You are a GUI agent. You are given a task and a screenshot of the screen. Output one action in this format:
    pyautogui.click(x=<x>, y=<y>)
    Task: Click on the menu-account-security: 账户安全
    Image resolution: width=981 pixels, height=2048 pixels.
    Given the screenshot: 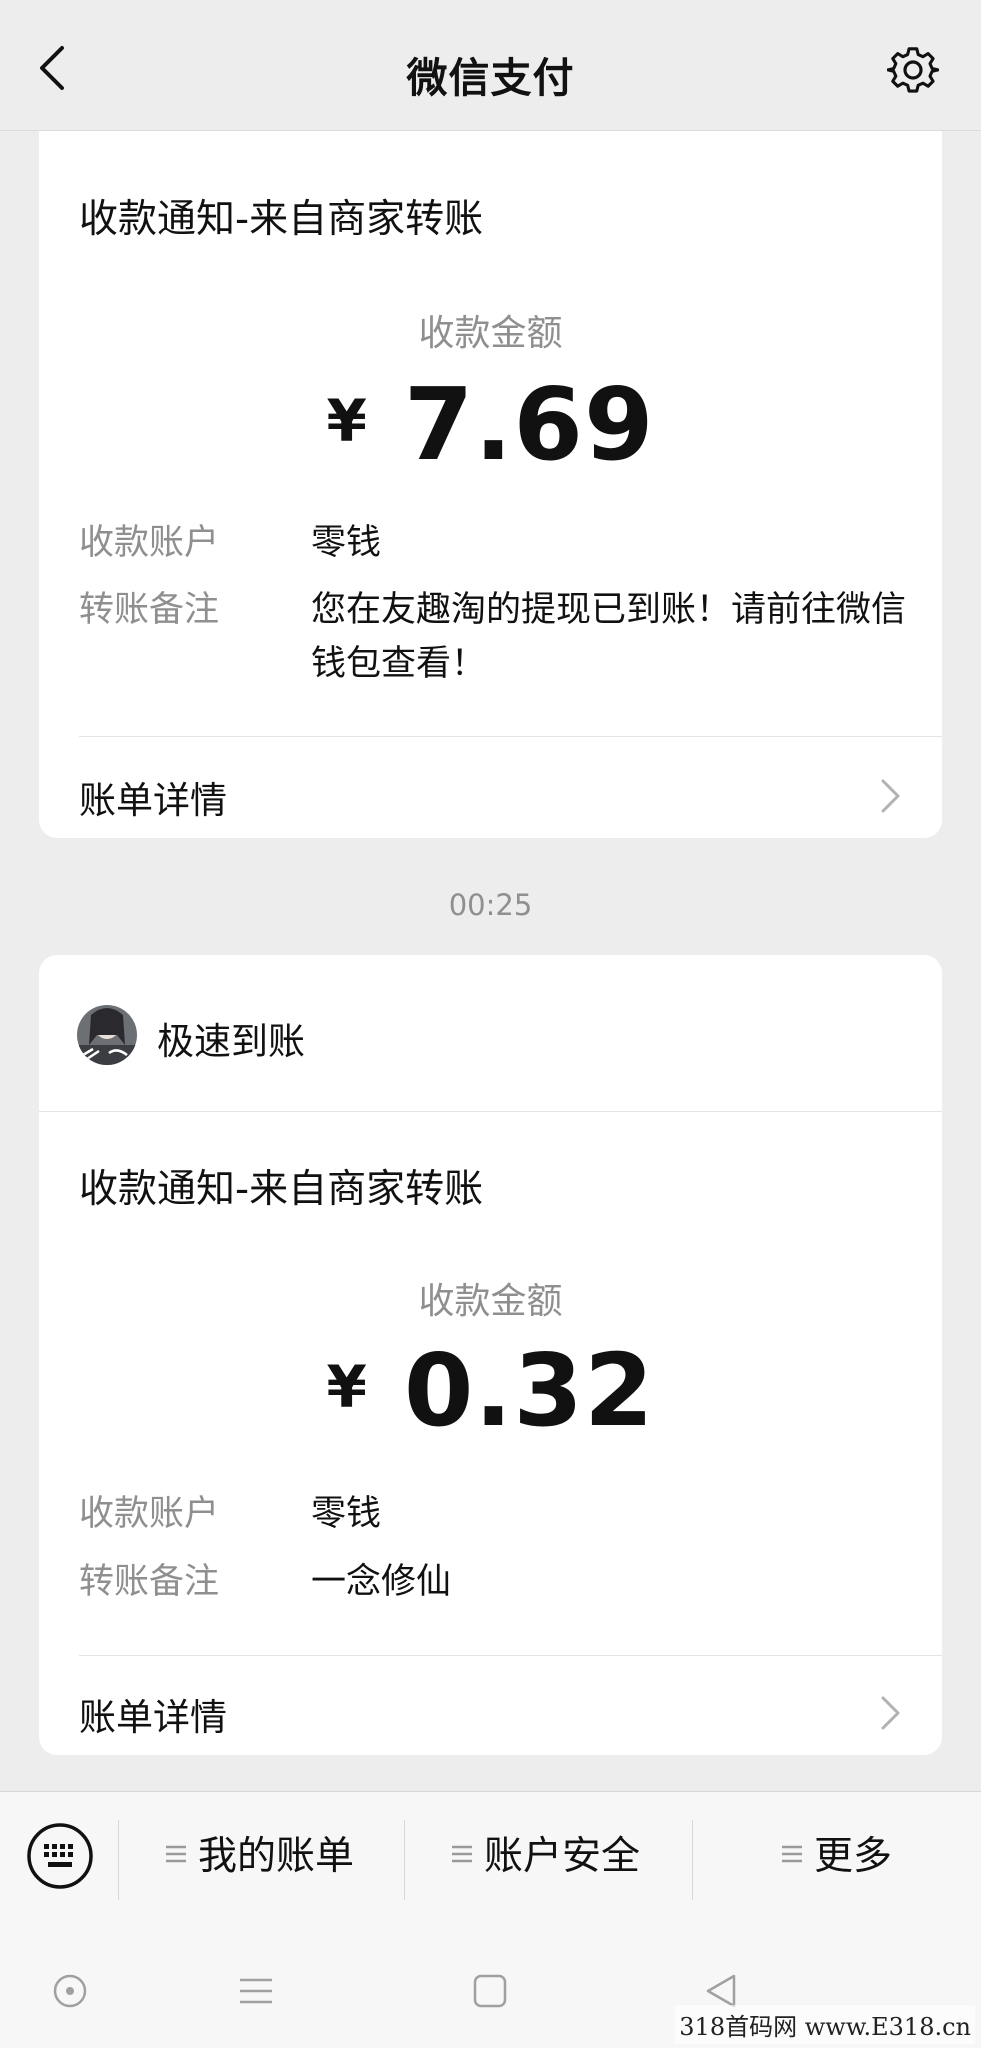 What is the action you would take?
    pyautogui.click(x=546, y=1857)
    